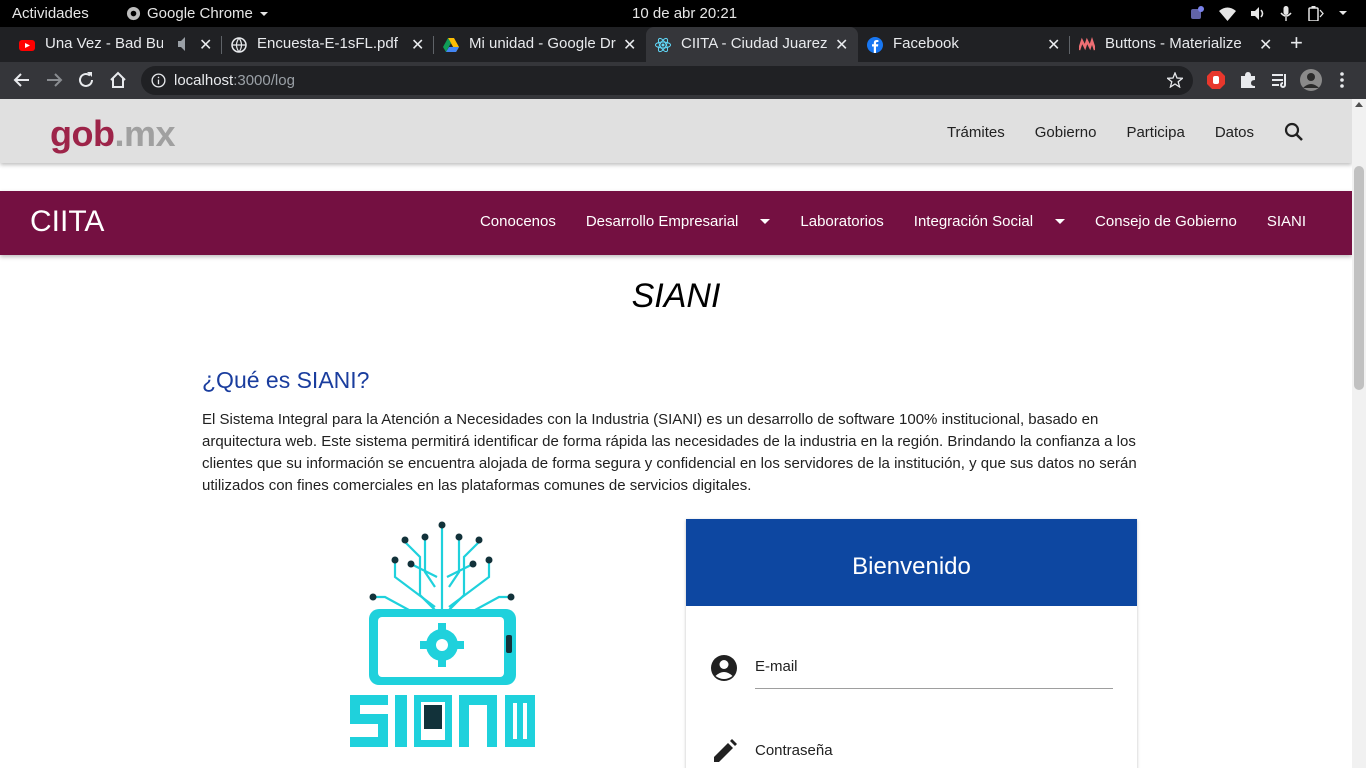 The image size is (1366, 768). I want to click on pencil-icon, so click(724, 752).